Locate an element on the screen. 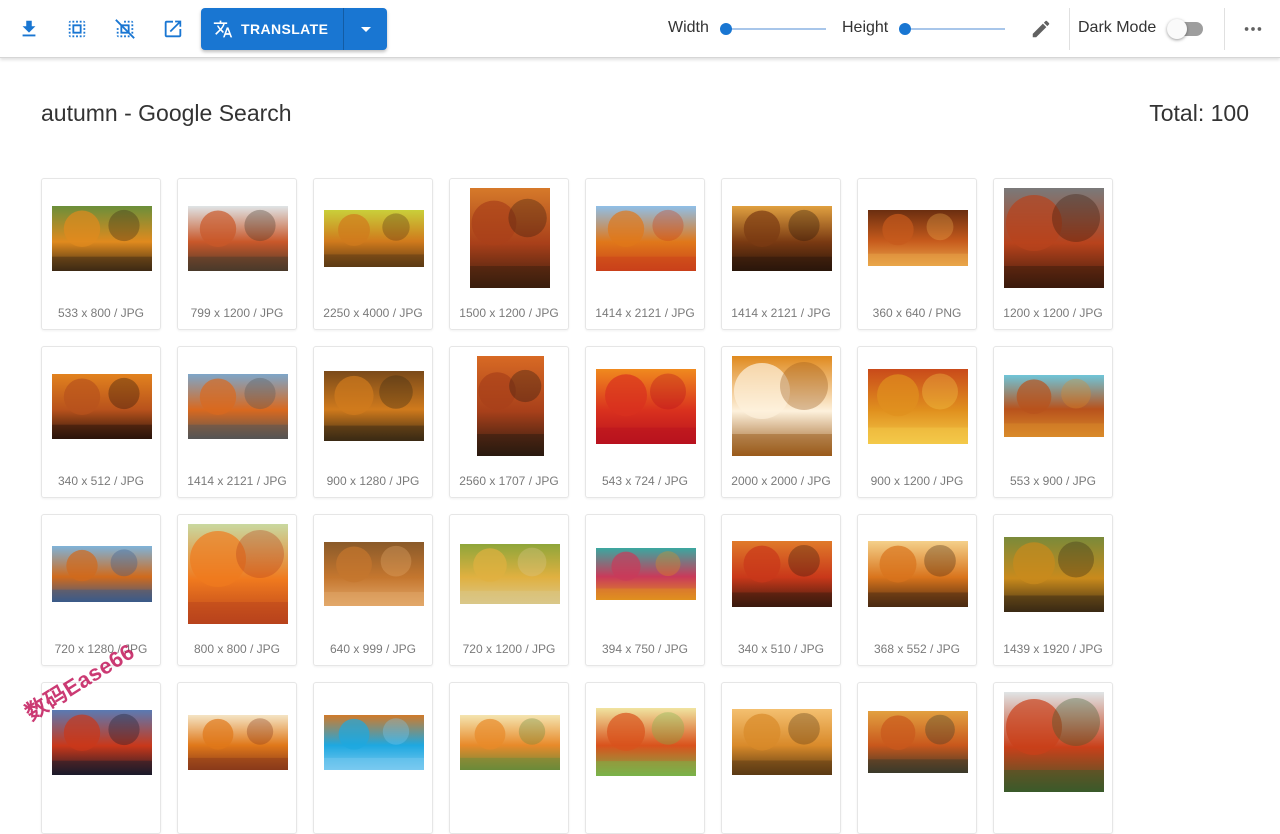 This screenshot has height=834, width=1280. image-card: 1439 x 1920 / JPG is located at coordinates (1053, 590).